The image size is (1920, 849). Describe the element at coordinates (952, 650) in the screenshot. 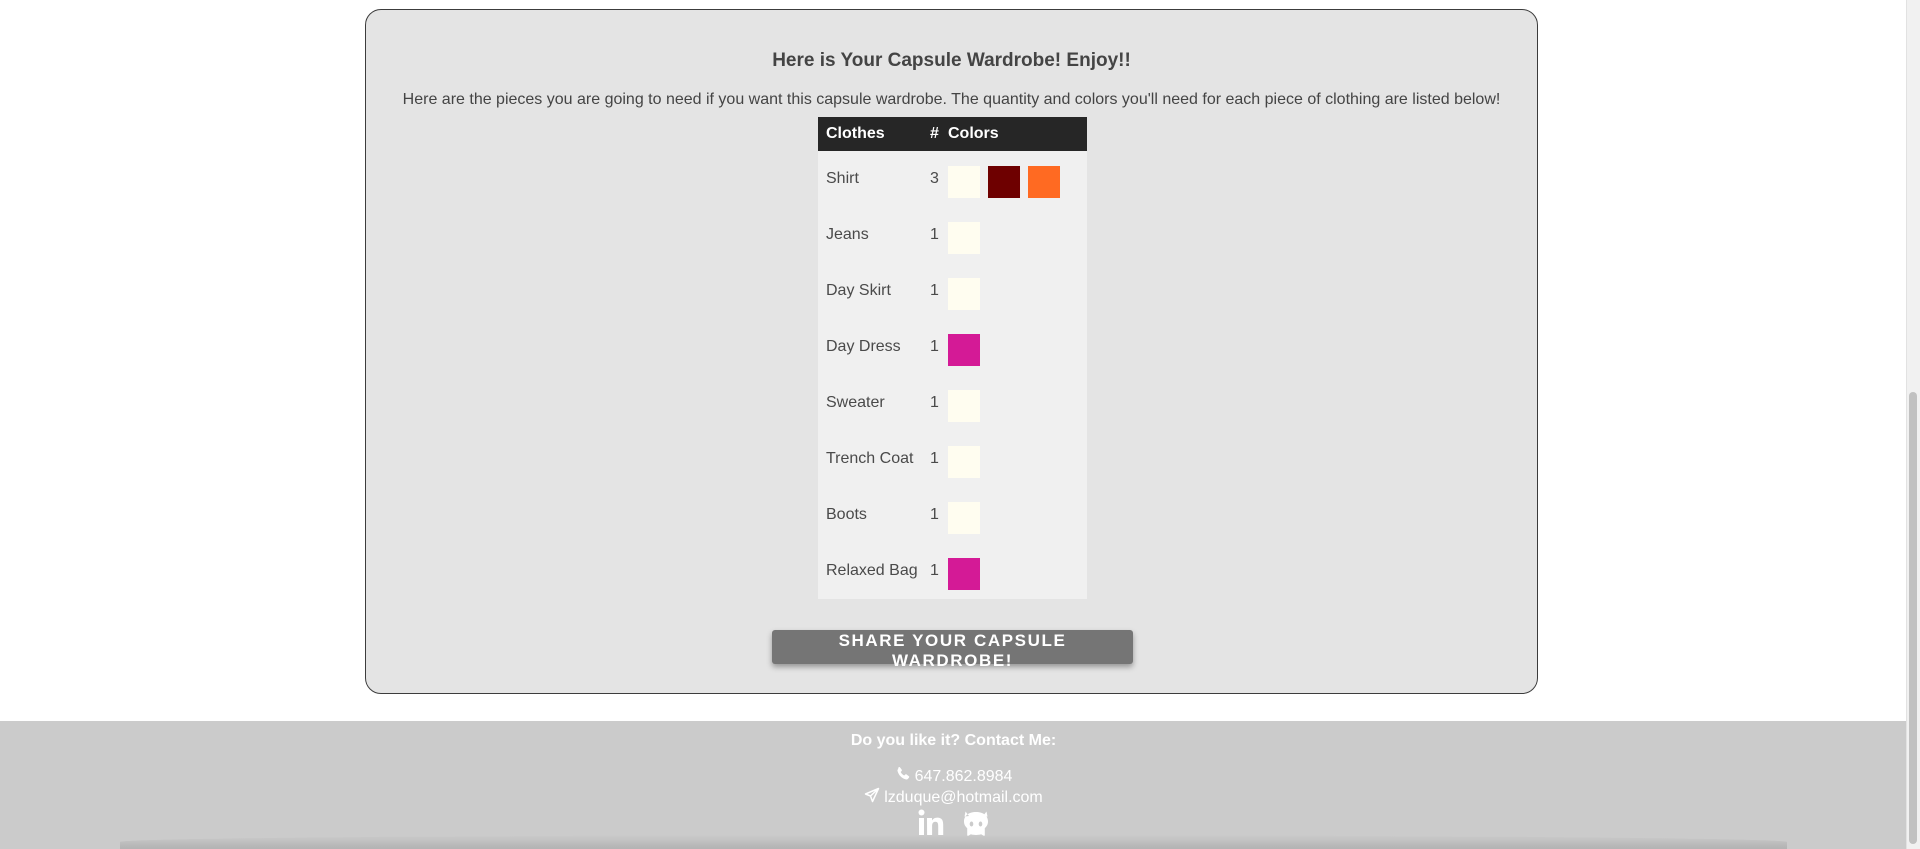

I see `share-wardrobe-button: SHARE YOUR CAPSULE WARDROBE!` at that location.